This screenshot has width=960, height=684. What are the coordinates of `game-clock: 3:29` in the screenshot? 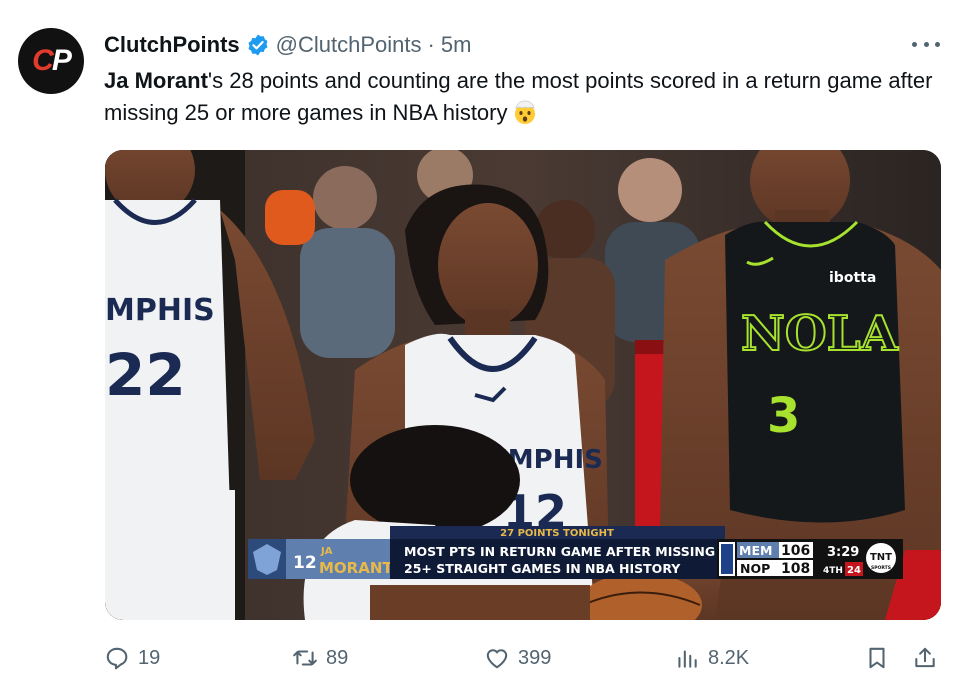 It's located at (843, 552).